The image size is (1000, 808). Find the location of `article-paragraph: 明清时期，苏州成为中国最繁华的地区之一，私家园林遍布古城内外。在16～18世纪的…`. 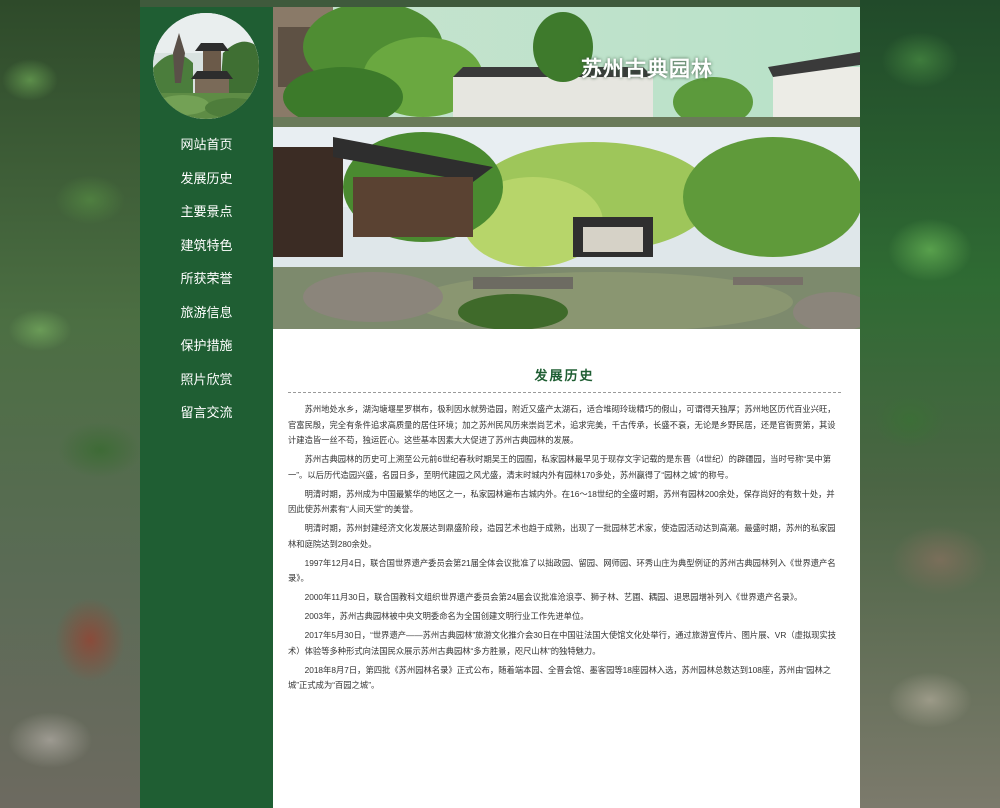

article-paragraph: 明清时期，苏州成为中国最繁华的地区之一，私家园林遍布古城内外。在16～18世纪的… is located at coordinates (561, 501).